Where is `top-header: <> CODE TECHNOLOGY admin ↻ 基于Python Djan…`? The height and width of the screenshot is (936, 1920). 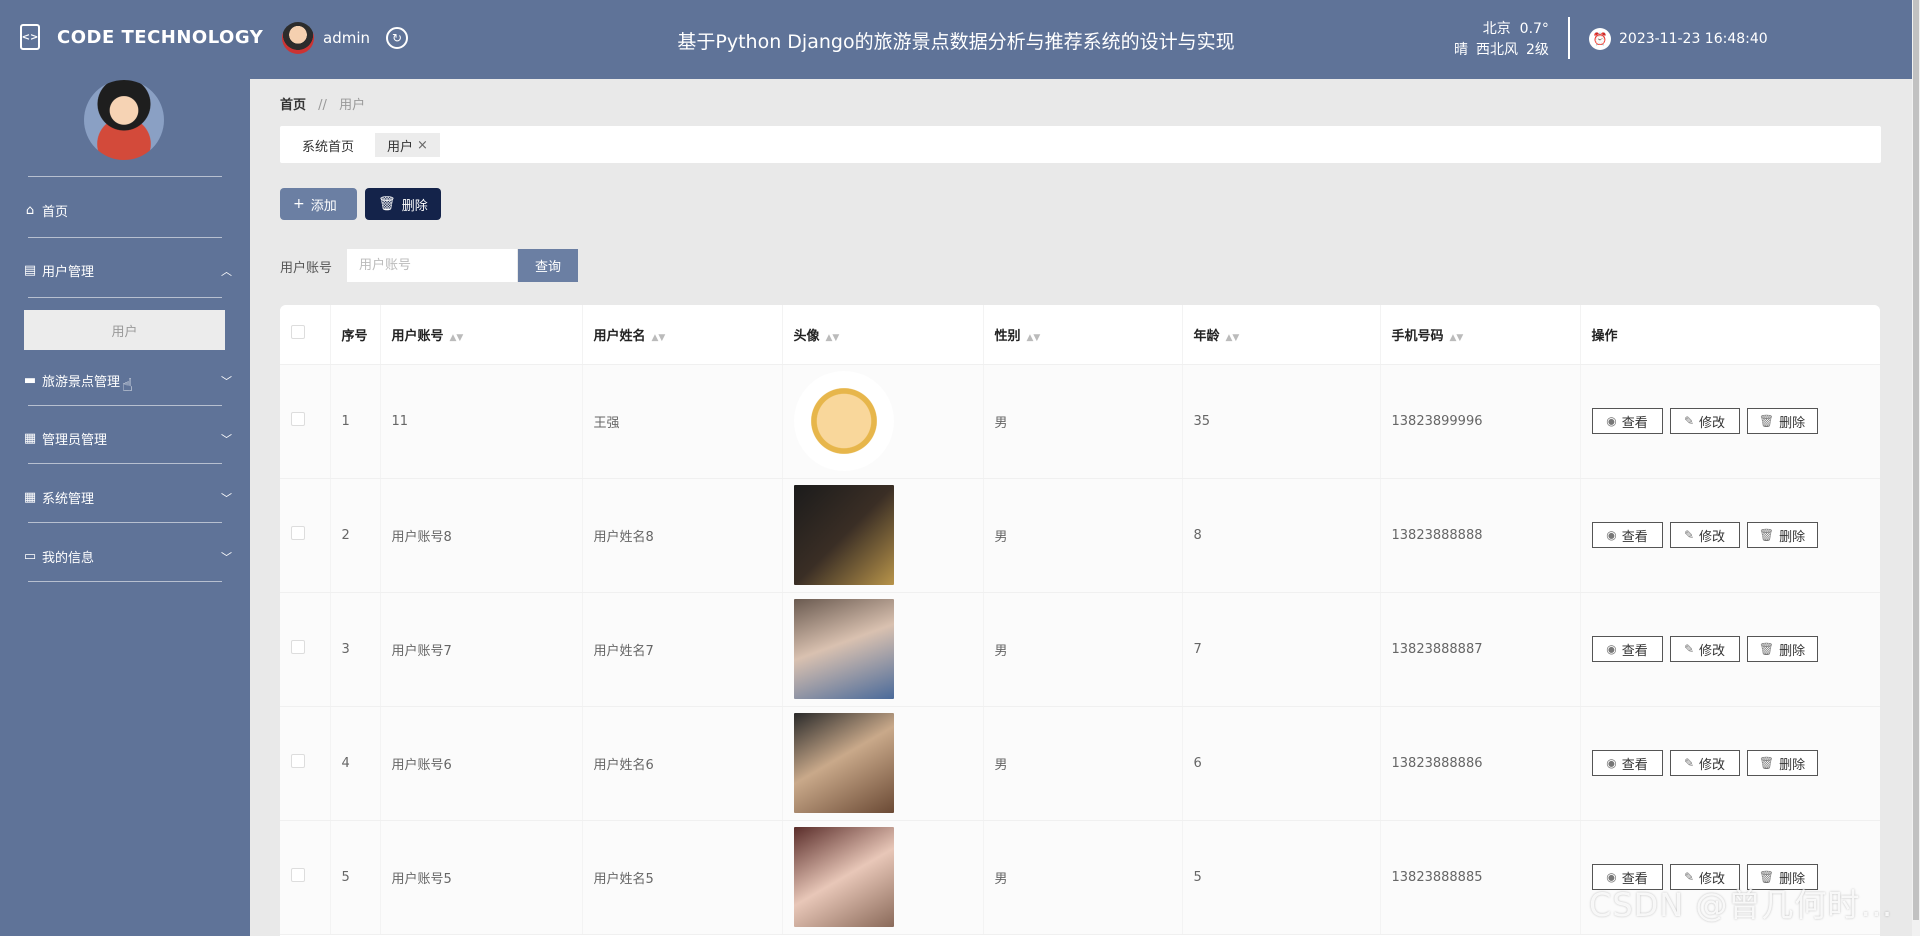
top-header: <> CODE TECHNOLOGY admin ↻ 基于Python Djan… is located at coordinates (956, 39).